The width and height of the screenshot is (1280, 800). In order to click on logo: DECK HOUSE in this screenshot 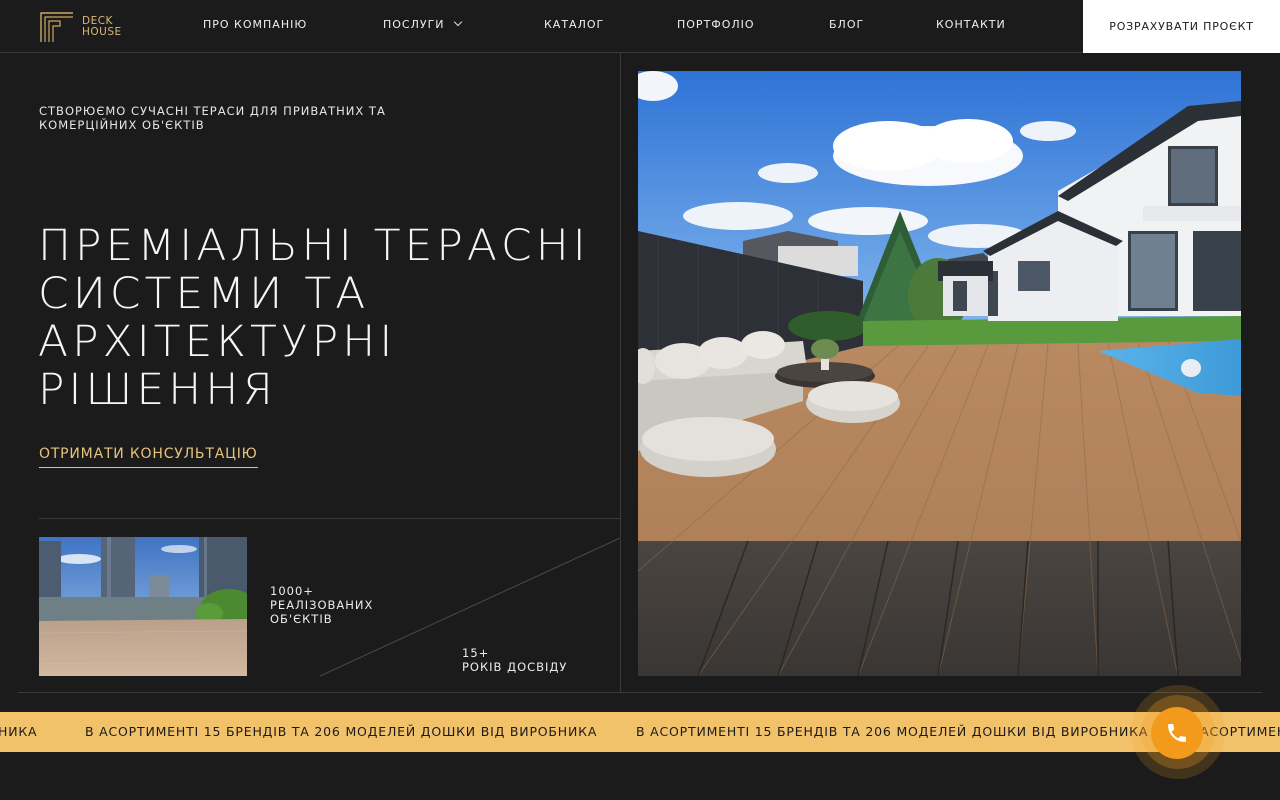, I will do `click(86, 27)`.